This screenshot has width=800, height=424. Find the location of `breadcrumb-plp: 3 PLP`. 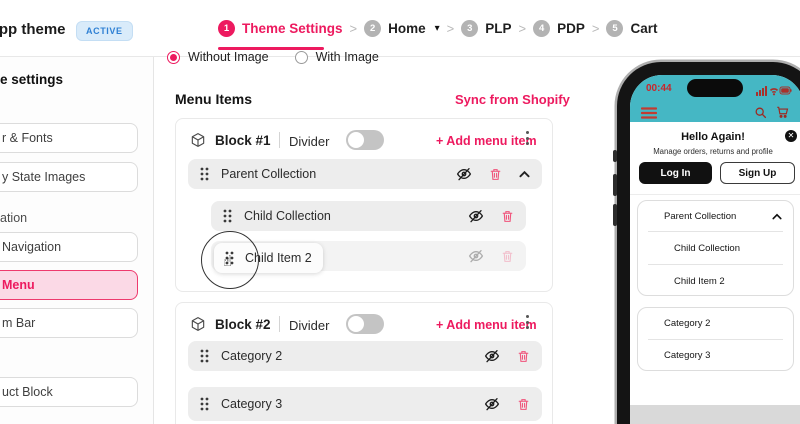

breadcrumb-plp: 3 PLP is located at coordinates (486, 28).